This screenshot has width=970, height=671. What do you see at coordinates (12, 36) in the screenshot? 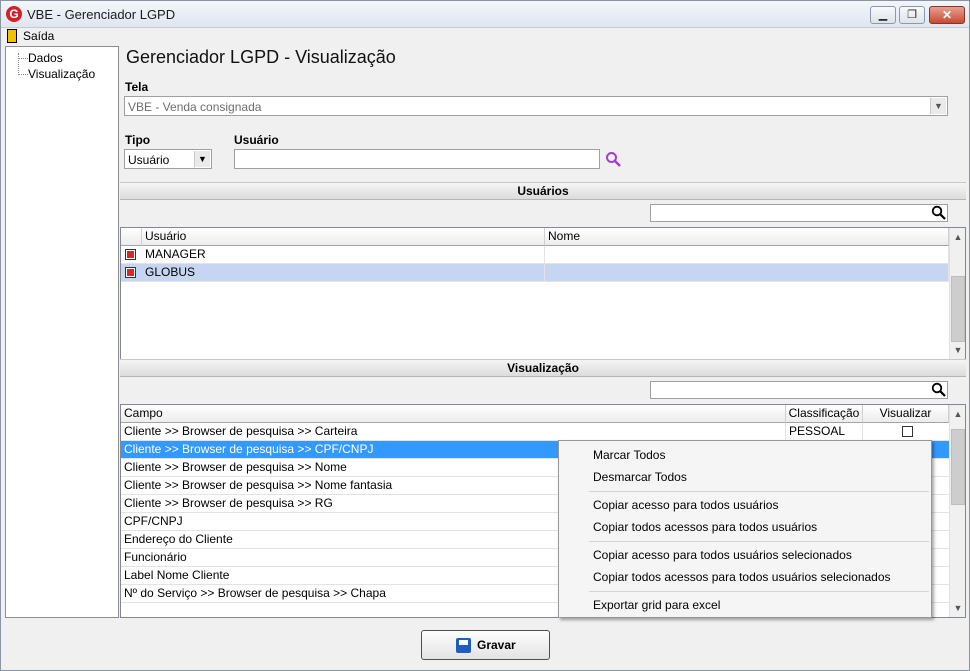
I see `exit-door-icon` at bounding box center [12, 36].